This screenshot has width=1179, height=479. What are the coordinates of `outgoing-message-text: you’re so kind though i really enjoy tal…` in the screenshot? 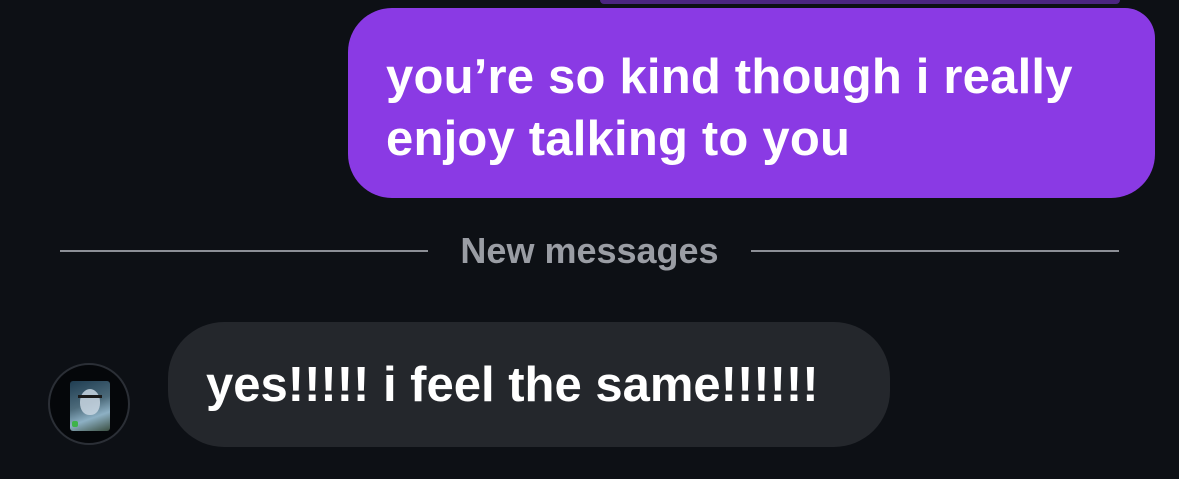 It's located at (729, 108).